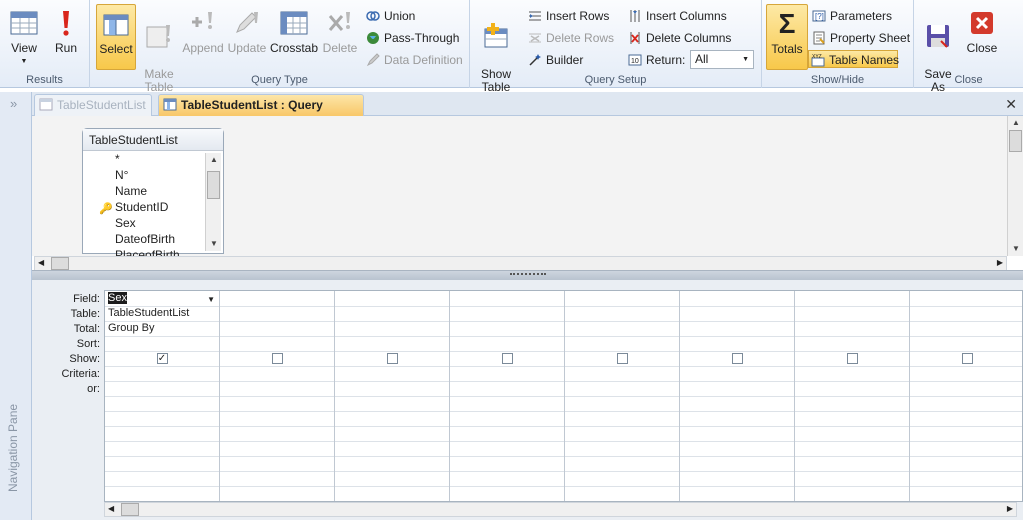 Image resolution: width=1023 pixels, height=520 pixels. Describe the element at coordinates (93, 105) in the screenshot. I see `tab-table-student-list: TableStudentList` at that location.